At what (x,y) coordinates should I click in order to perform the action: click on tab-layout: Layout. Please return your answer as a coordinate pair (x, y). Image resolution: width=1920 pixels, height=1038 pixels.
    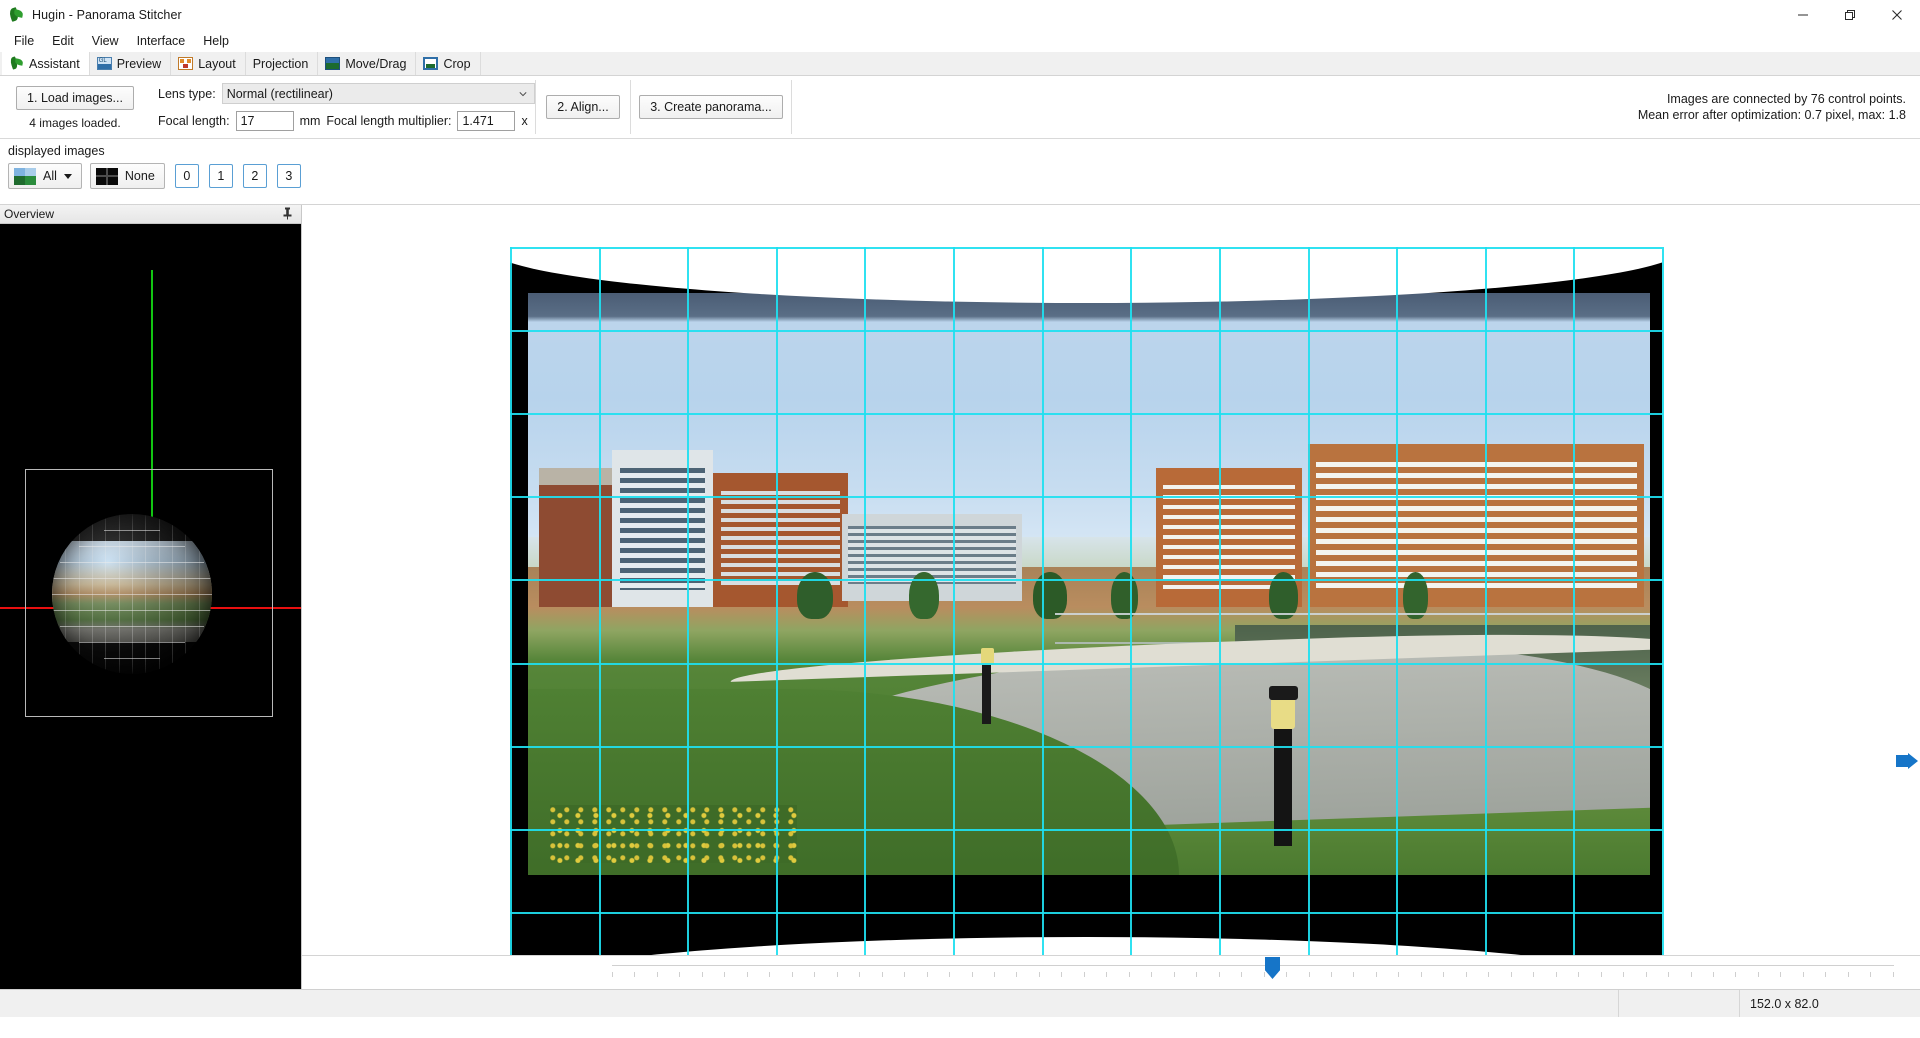
    Looking at the image, I should click on (208, 63).